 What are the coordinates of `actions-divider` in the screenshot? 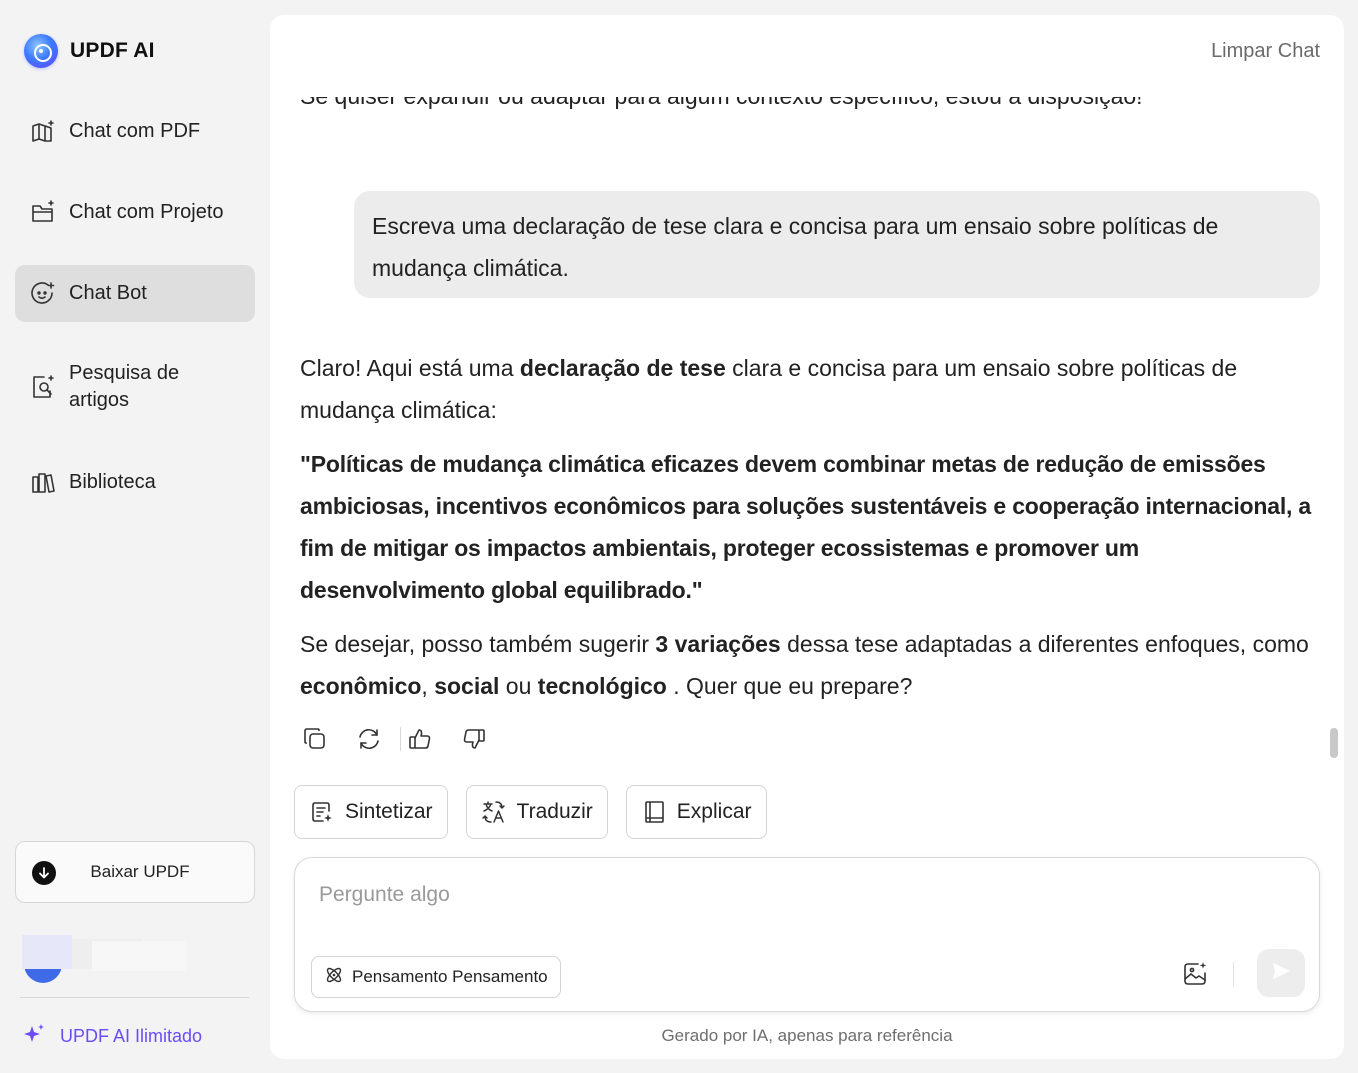 It's located at (400, 739).